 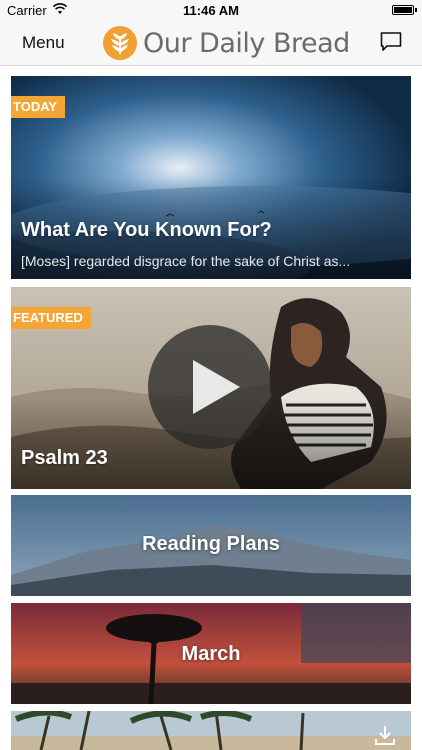 I want to click on today-title: What Are You Known For?, so click(x=146, y=230).